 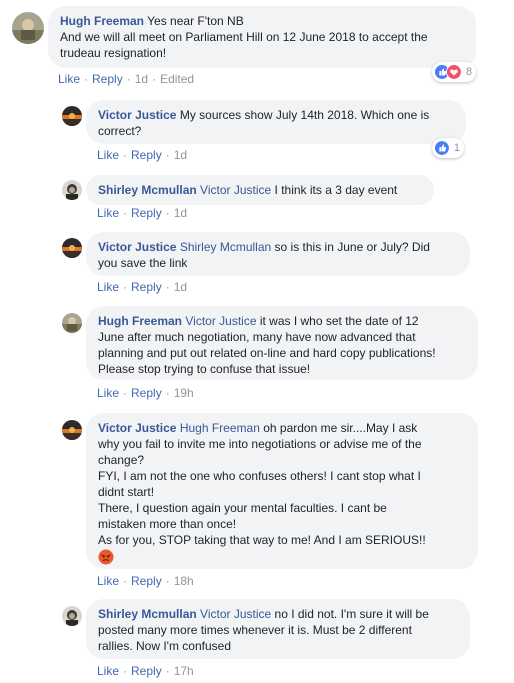 I want to click on comment-timestamp: 18h, so click(x=184, y=581).